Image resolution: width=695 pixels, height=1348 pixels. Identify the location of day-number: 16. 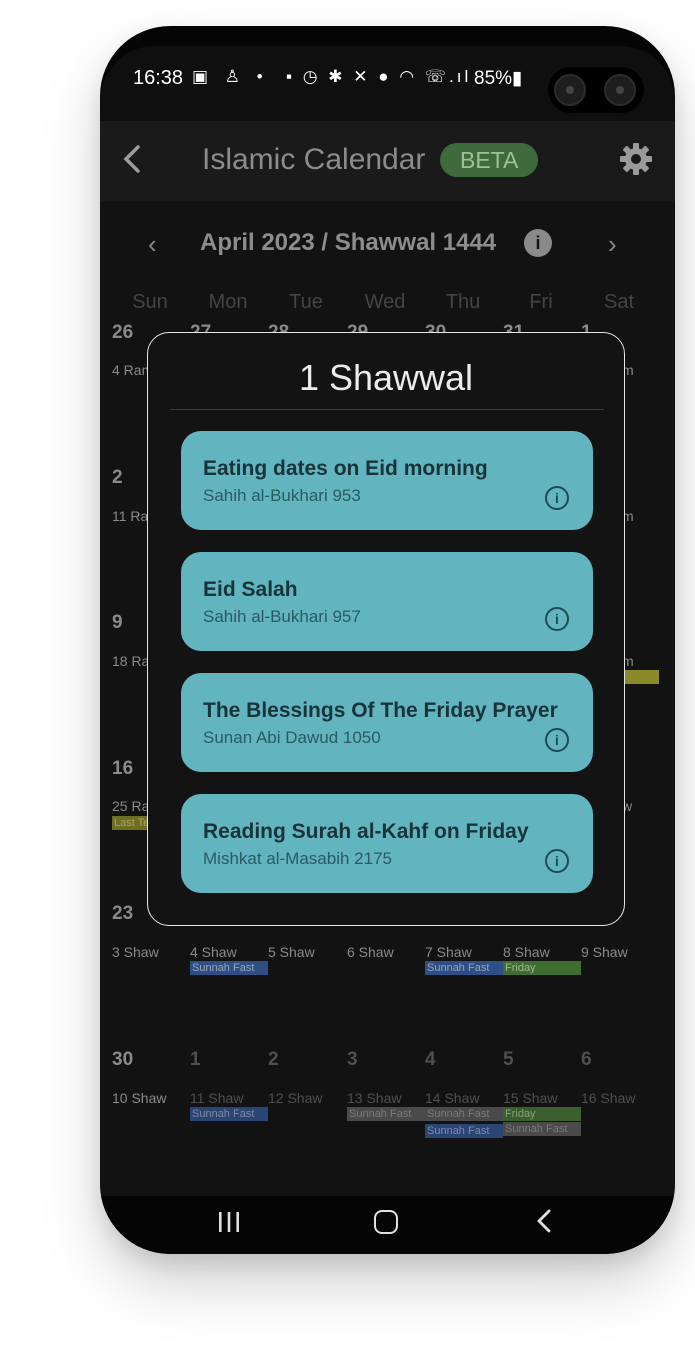
(122, 769).